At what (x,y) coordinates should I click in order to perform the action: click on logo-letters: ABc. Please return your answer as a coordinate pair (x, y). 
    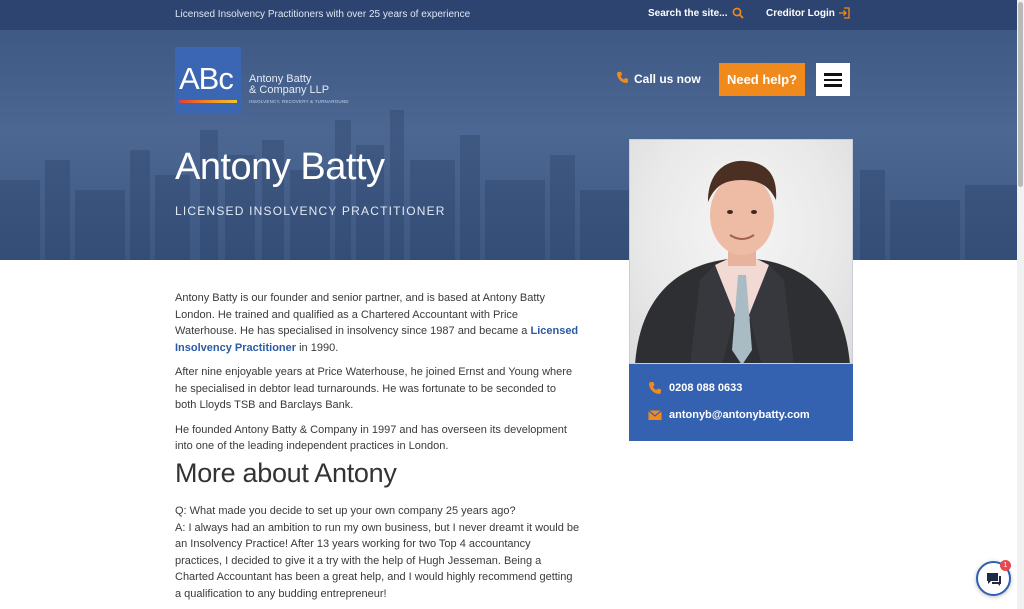
    Looking at the image, I should click on (206, 78).